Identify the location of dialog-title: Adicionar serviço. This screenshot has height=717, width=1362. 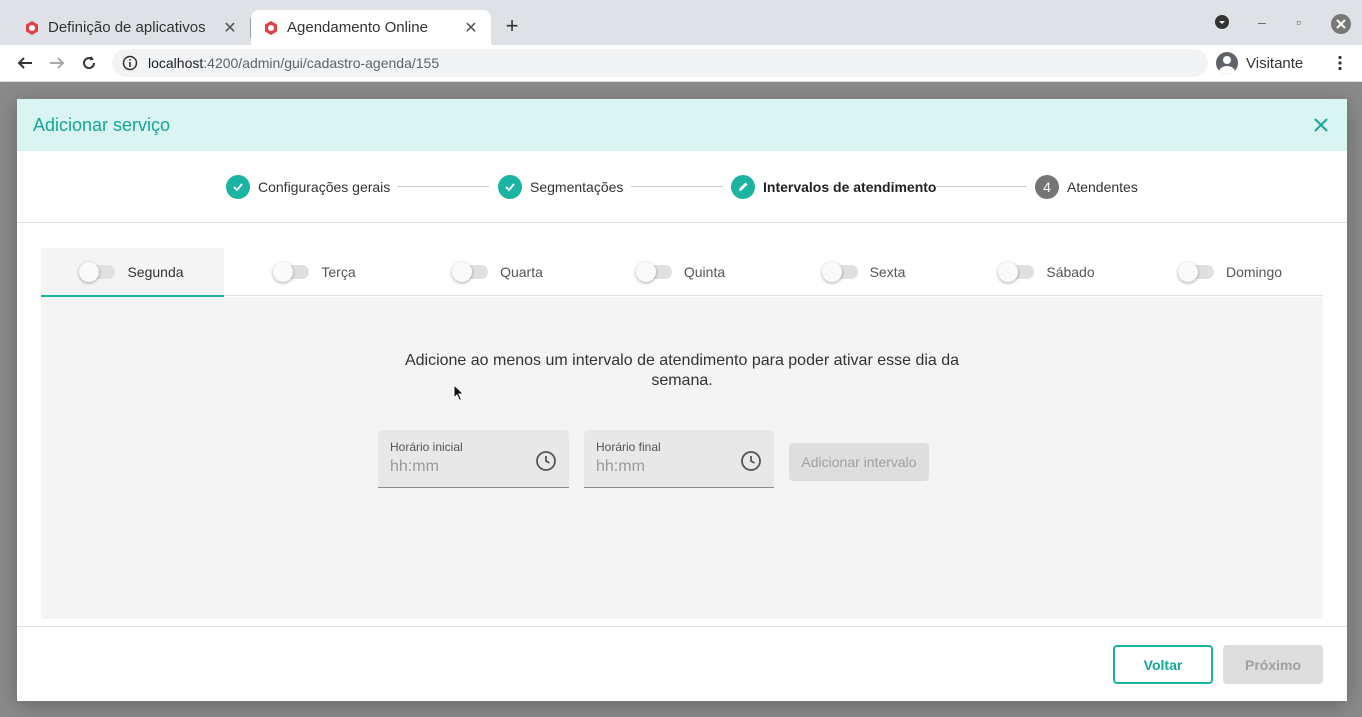
(102, 124).